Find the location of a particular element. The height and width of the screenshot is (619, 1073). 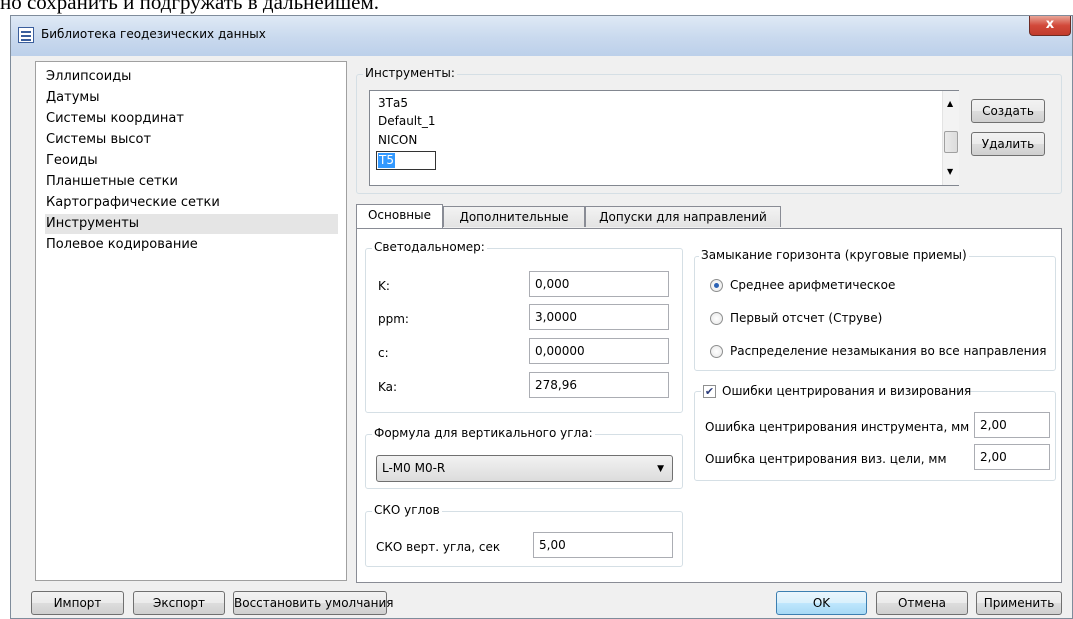

instruments-scrollbar: ▲ ▼ is located at coordinates (950, 138).